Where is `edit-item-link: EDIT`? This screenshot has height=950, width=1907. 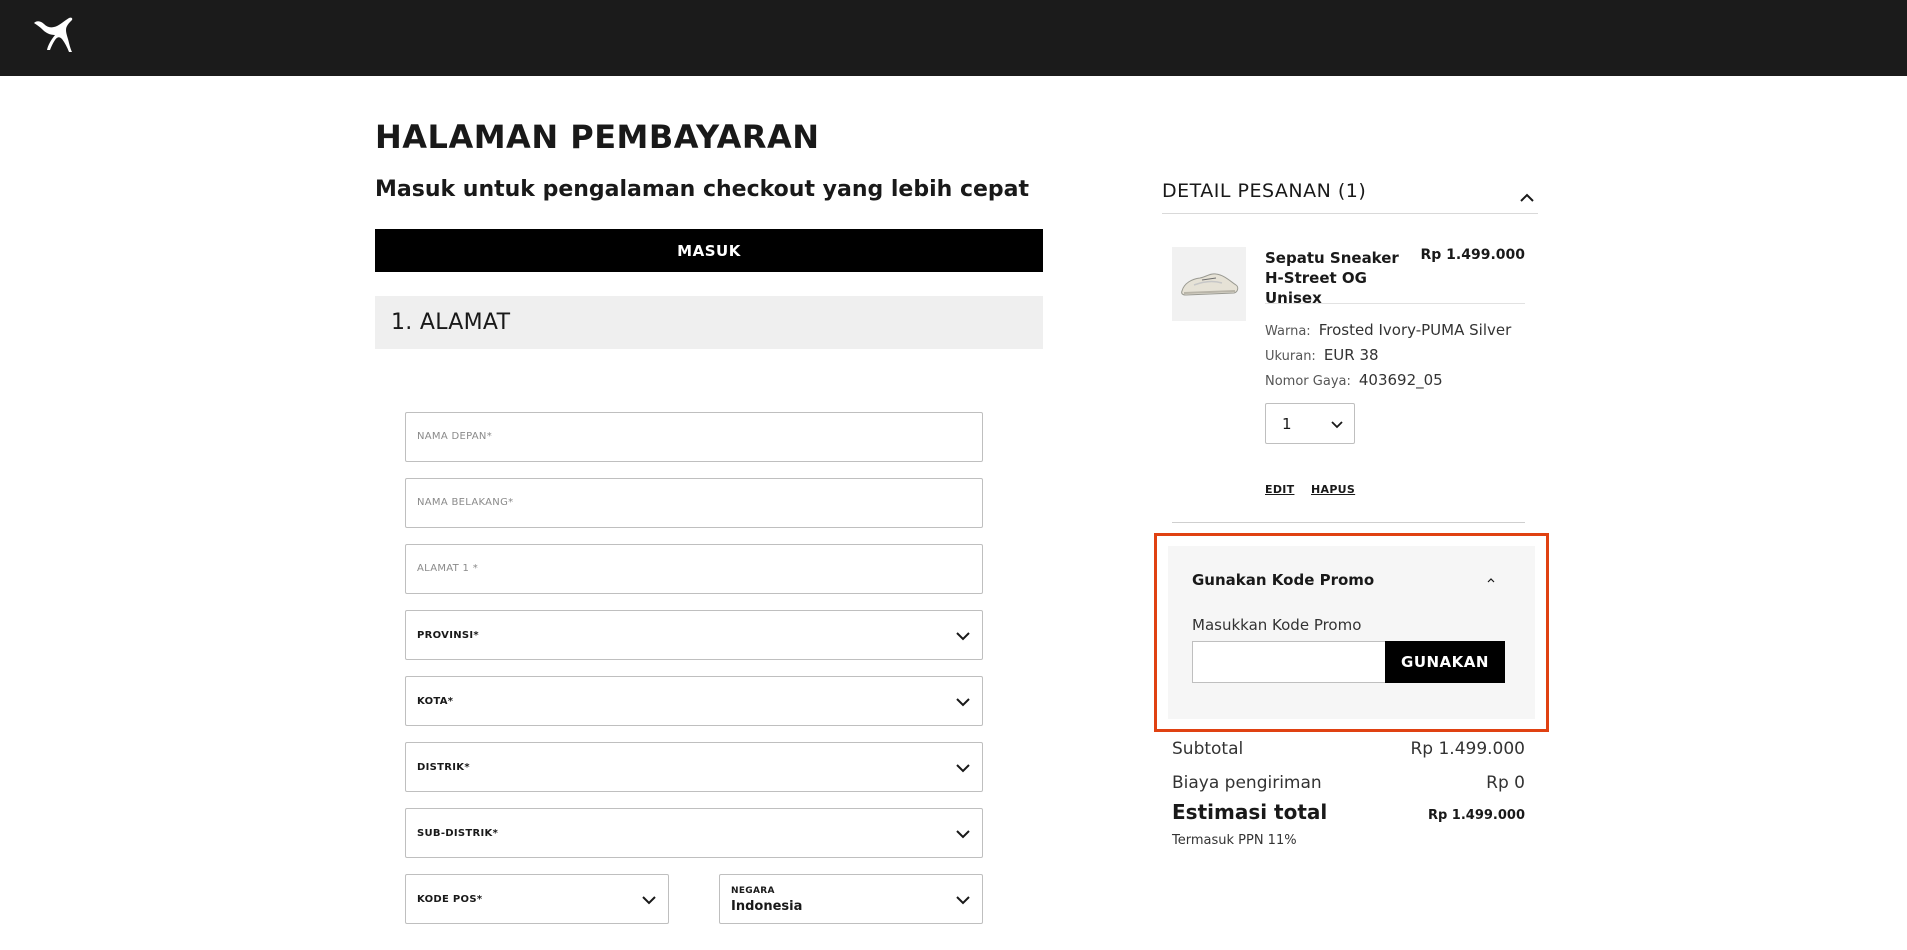 edit-item-link: EDIT is located at coordinates (1279, 489).